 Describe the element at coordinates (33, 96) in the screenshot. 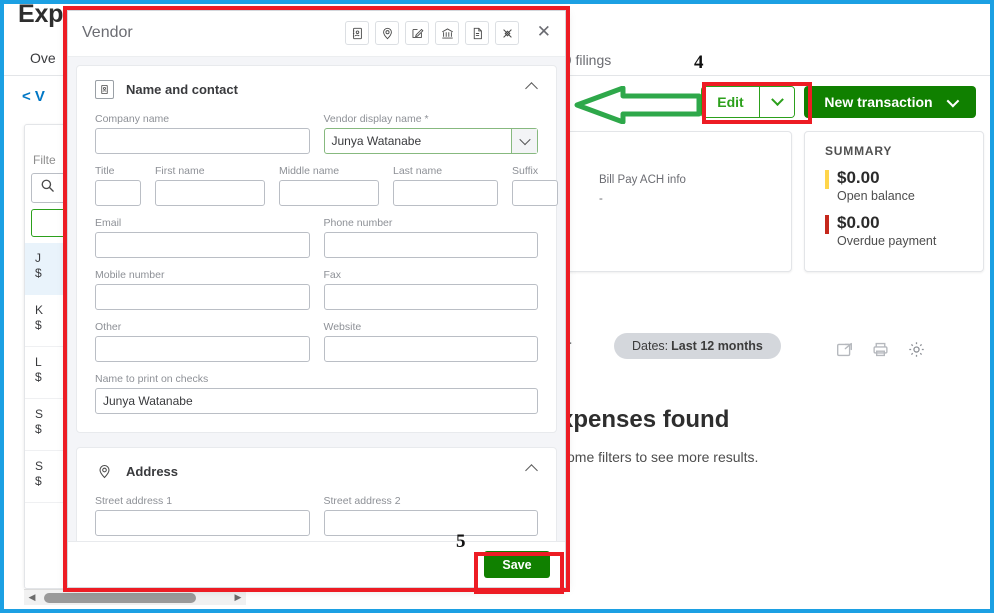

I see `back-to-vendors-link: < V` at that location.